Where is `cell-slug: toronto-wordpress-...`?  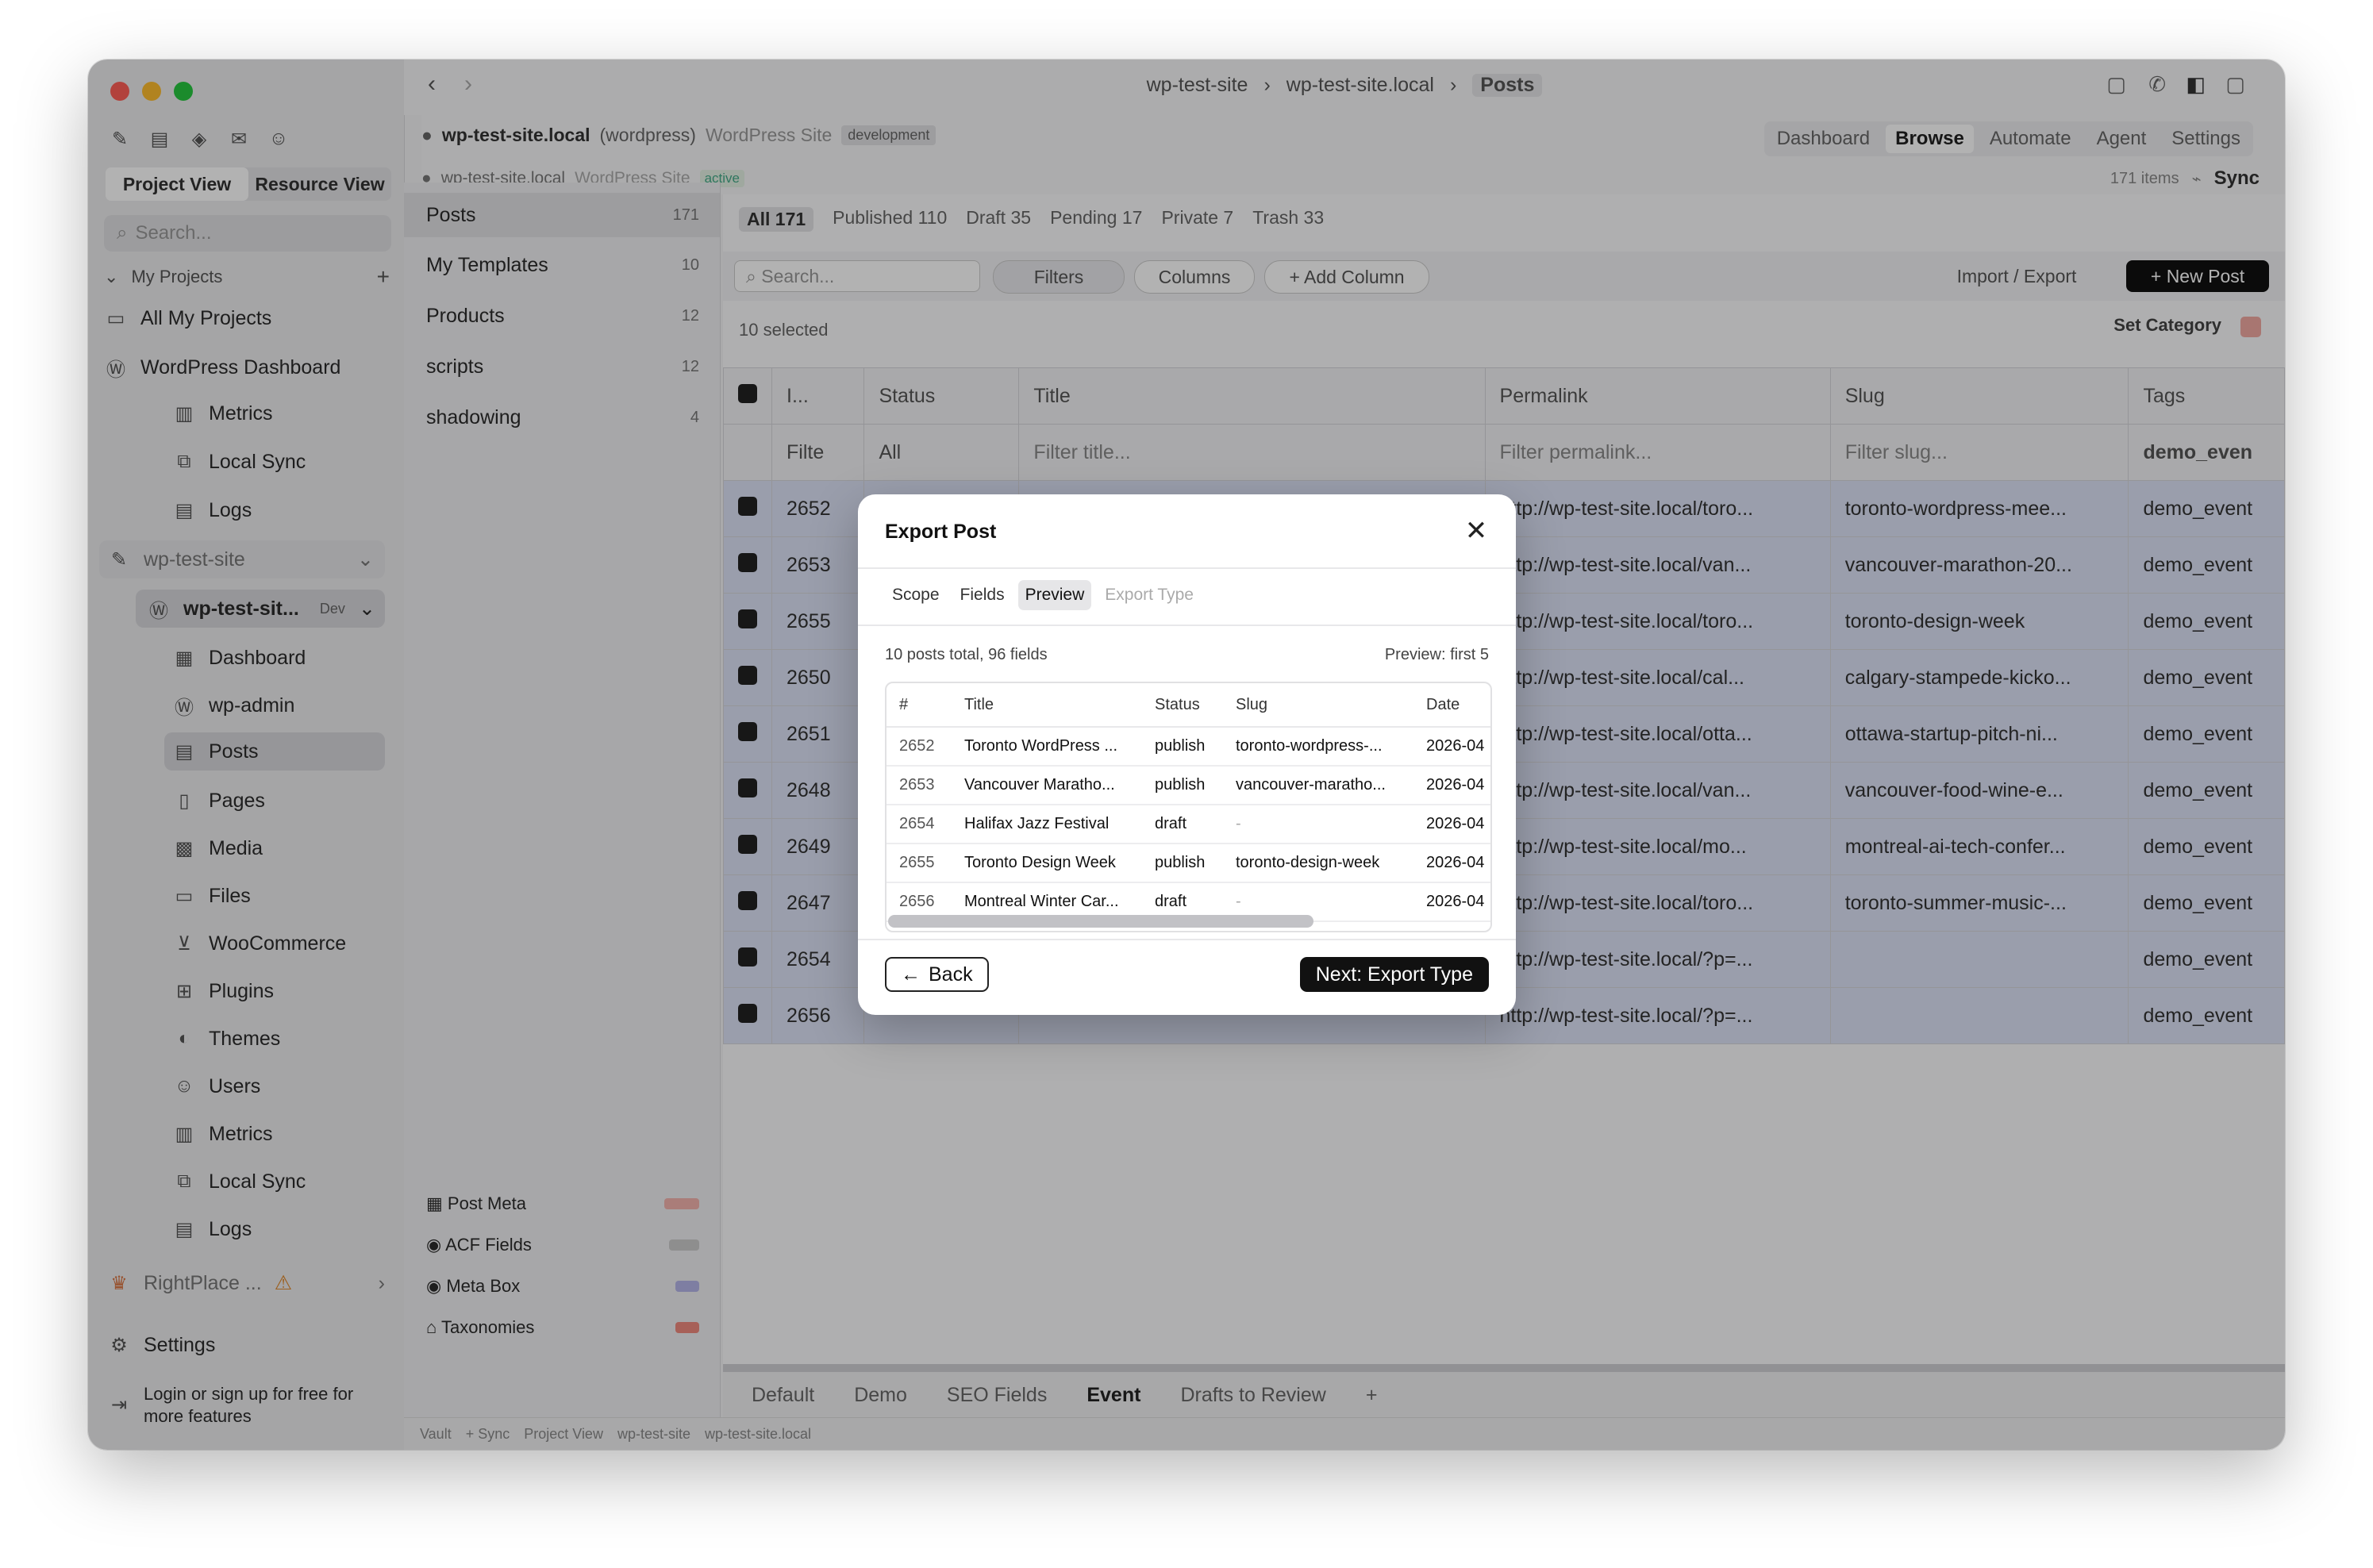 cell-slug: toronto-wordpress-... is located at coordinates (1318, 747).